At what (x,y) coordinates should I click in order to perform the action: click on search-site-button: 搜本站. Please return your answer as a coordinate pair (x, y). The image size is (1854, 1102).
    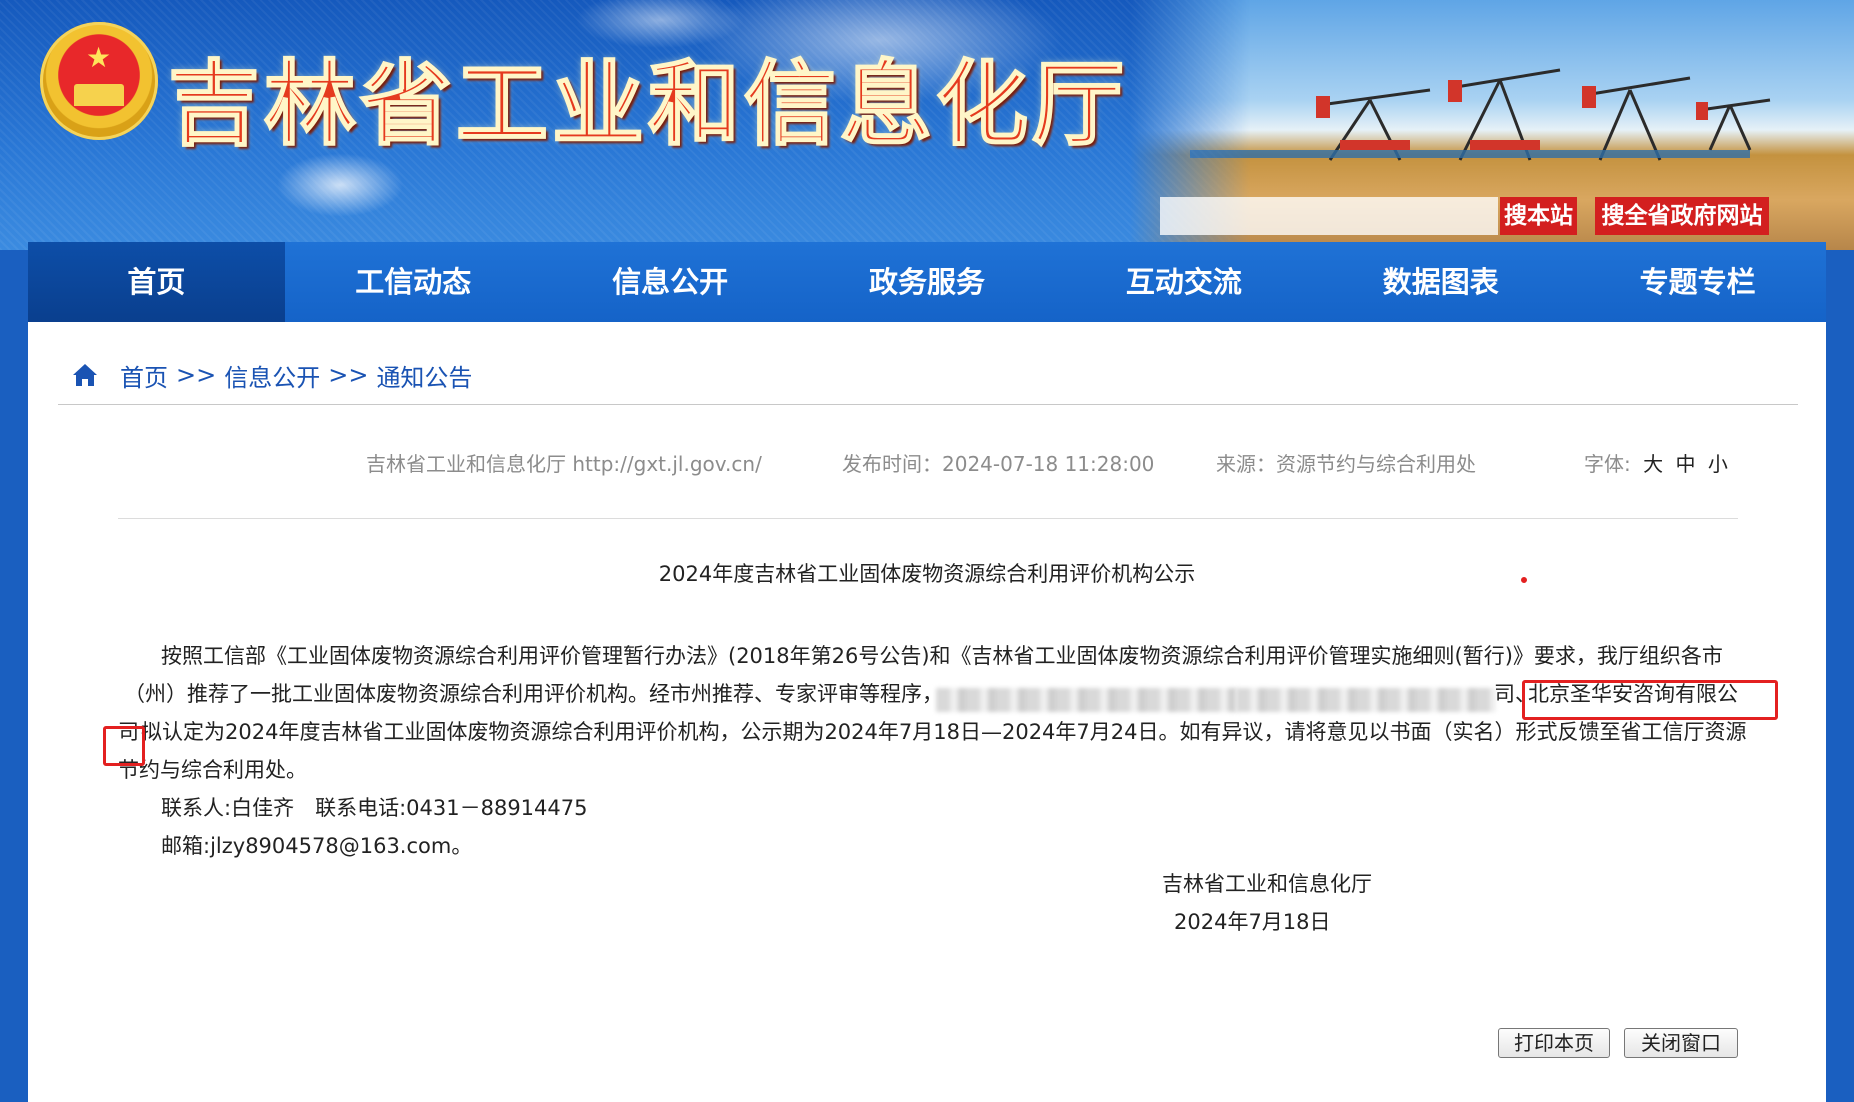
    Looking at the image, I should click on (1538, 216).